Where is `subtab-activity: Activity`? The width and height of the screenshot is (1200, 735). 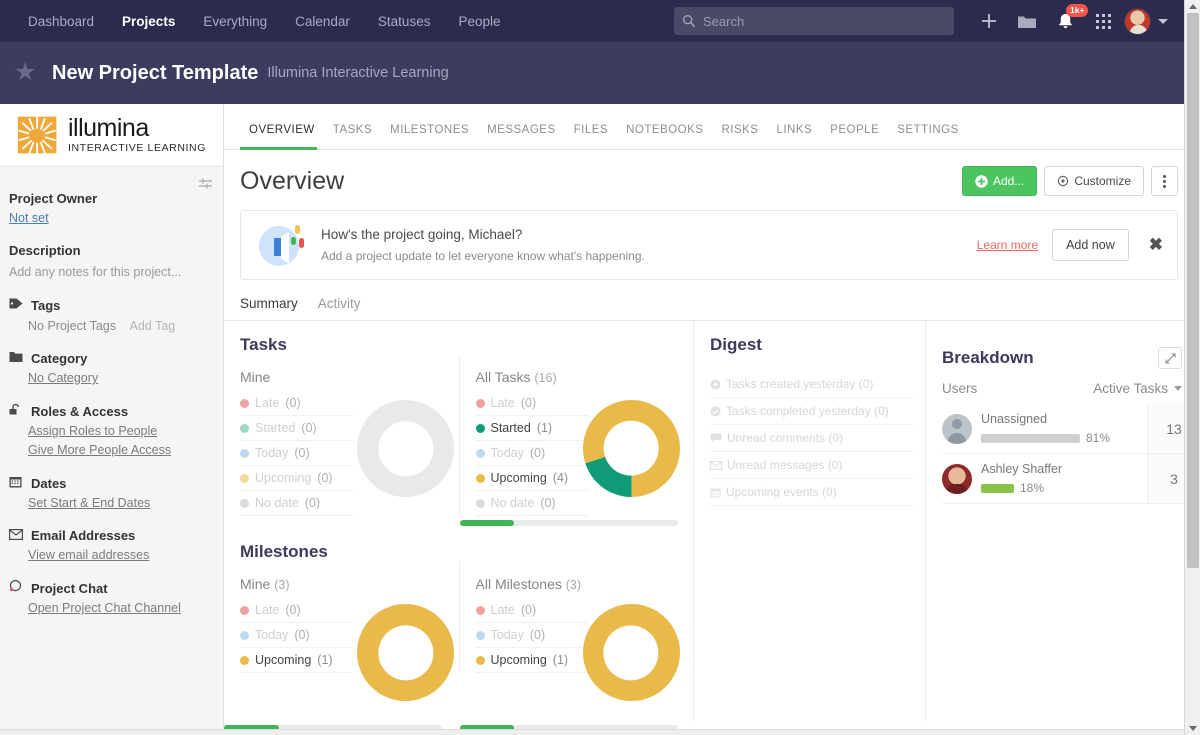 subtab-activity: Activity is located at coordinates (339, 308).